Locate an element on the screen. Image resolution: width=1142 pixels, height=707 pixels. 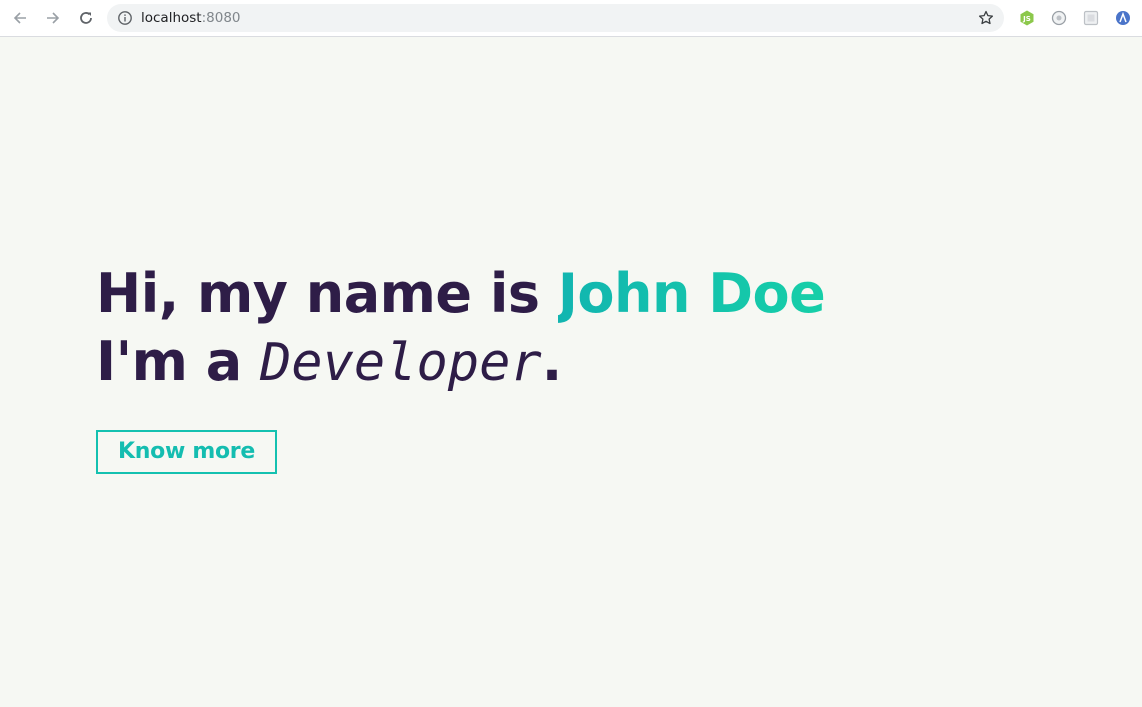
role-prefix: I'm a is located at coordinates (178, 361).